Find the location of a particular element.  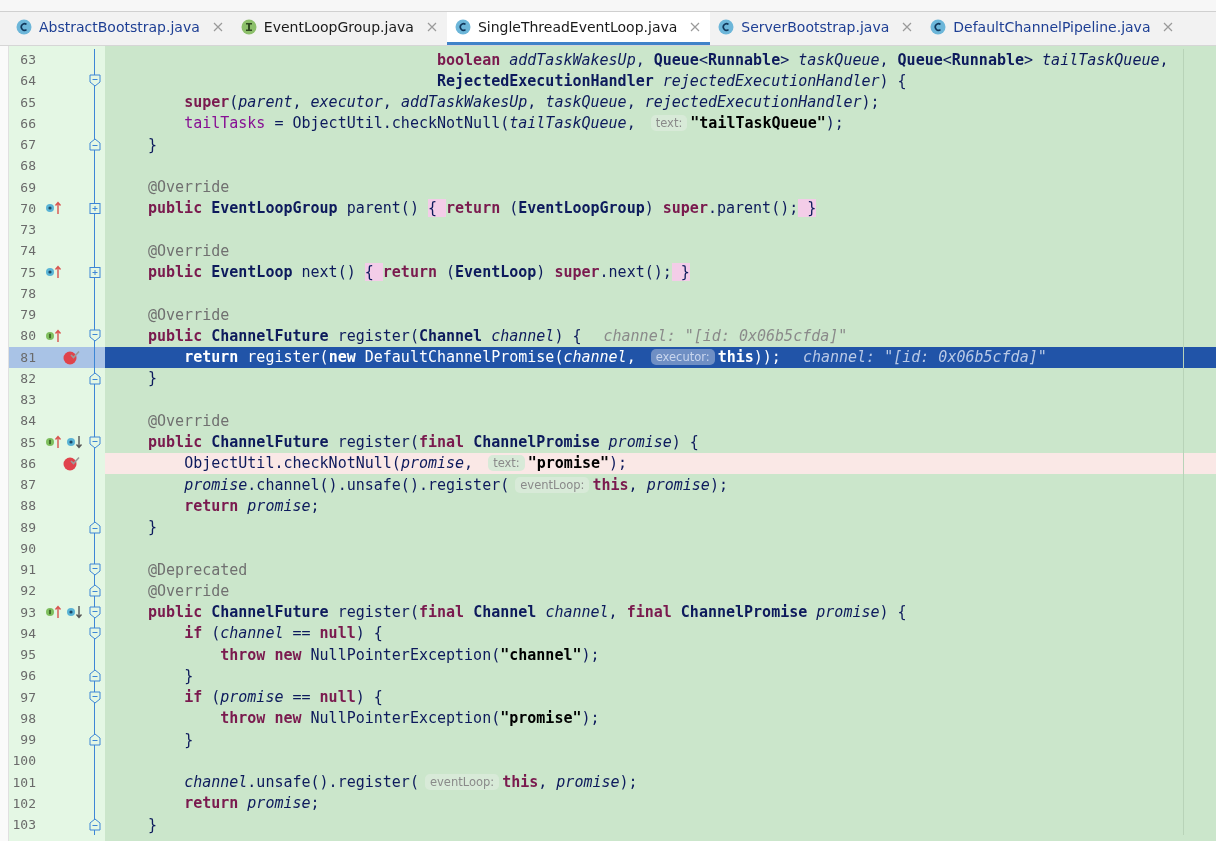

code-text: "tailTaskQueue"); is located at coordinates (767, 123).